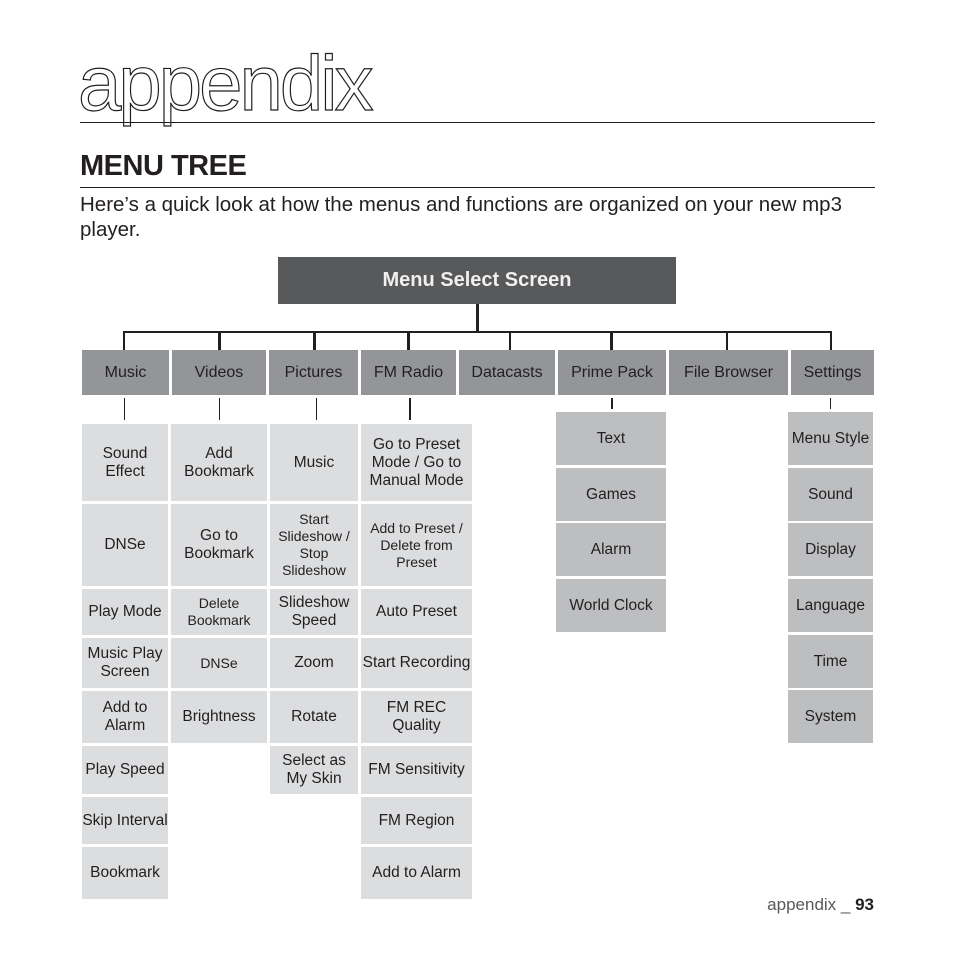  I want to click on fm-radio-item-fm-region: FM Region, so click(416, 820).